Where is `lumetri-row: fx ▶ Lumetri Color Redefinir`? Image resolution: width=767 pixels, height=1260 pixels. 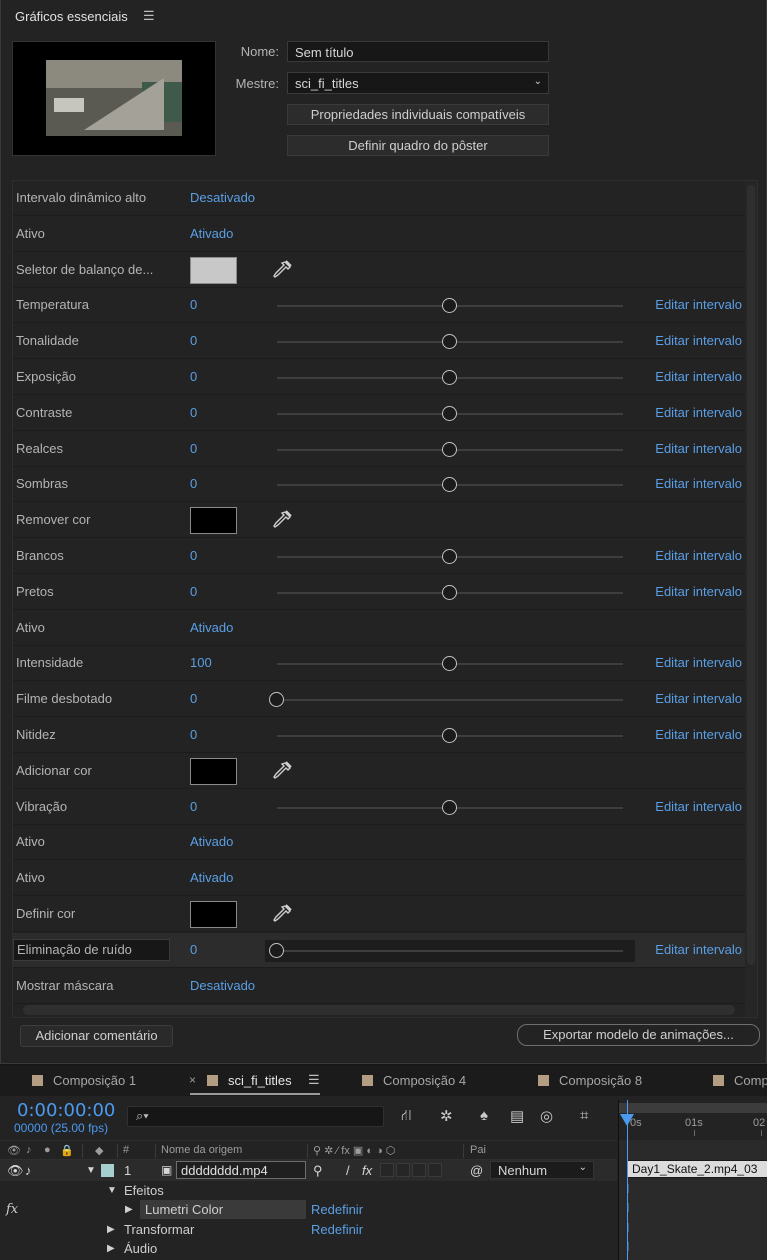 lumetri-row: fx ▶ Lumetri Color Redefinir is located at coordinates (308, 1210).